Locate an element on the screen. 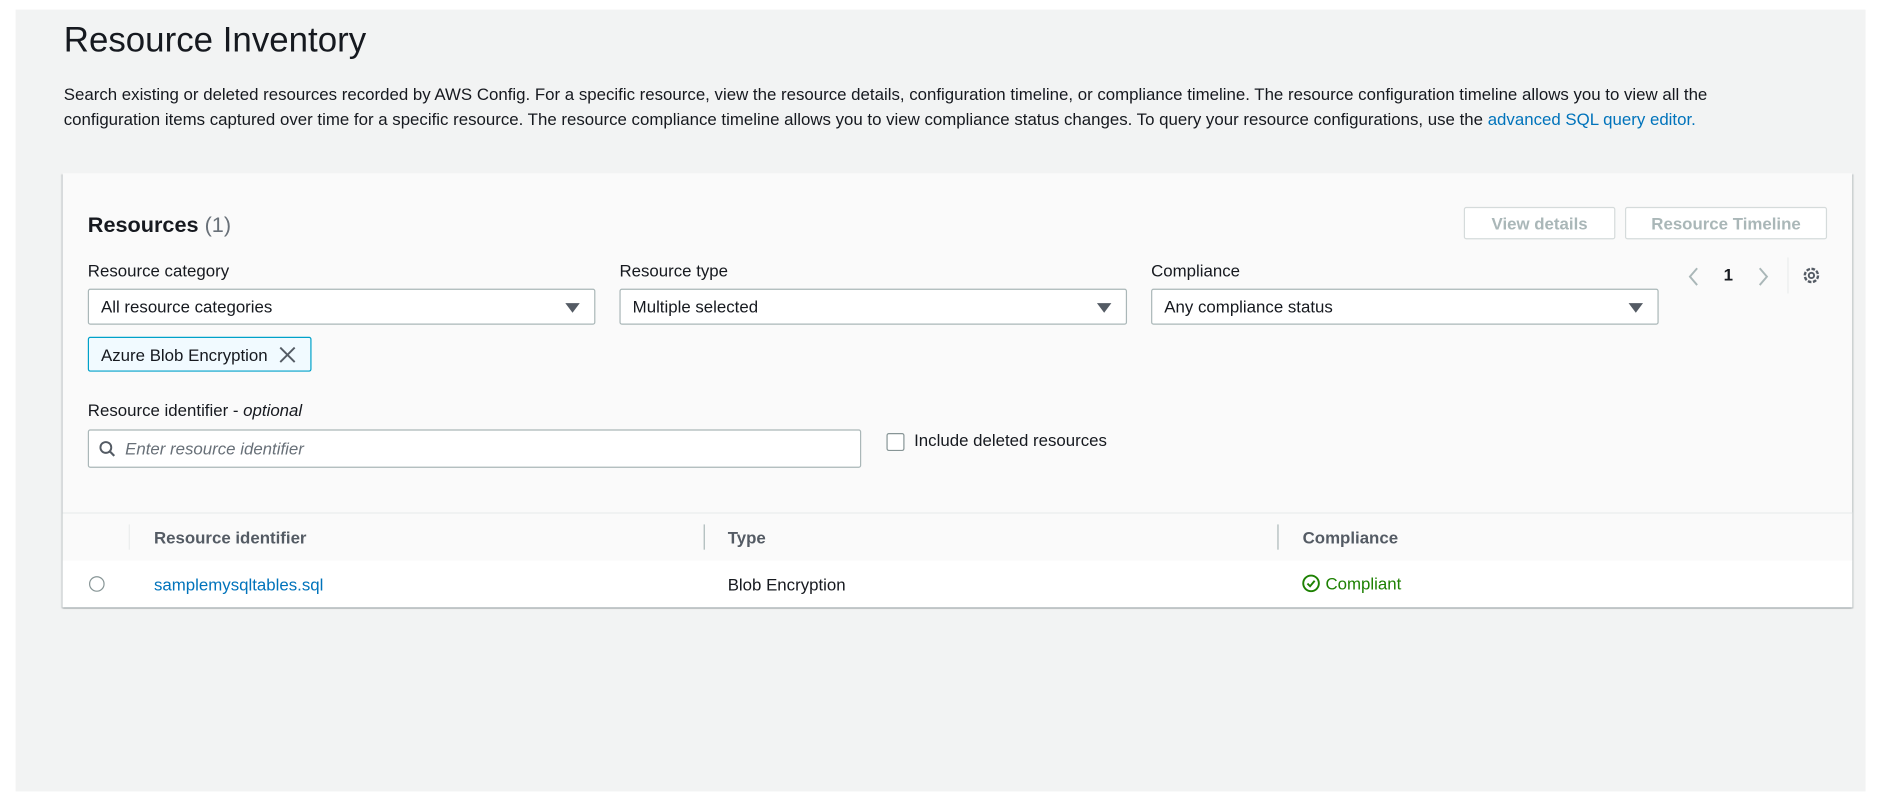 The height and width of the screenshot is (796, 1886). resource-identifier-link: samplemysqltables.sql is located at coordinates (238, 584).